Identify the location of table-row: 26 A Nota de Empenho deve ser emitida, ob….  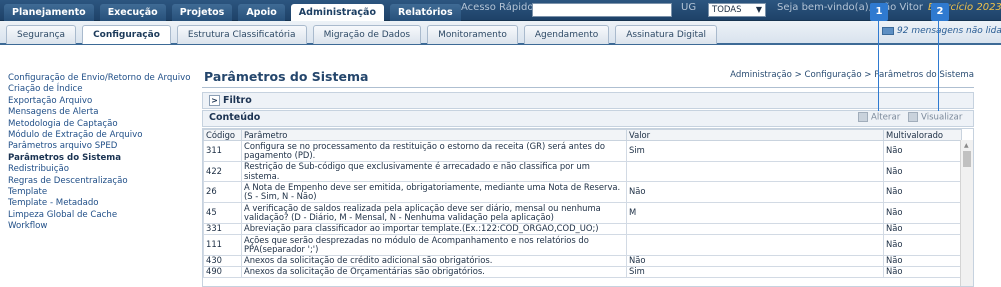
(582, 192).